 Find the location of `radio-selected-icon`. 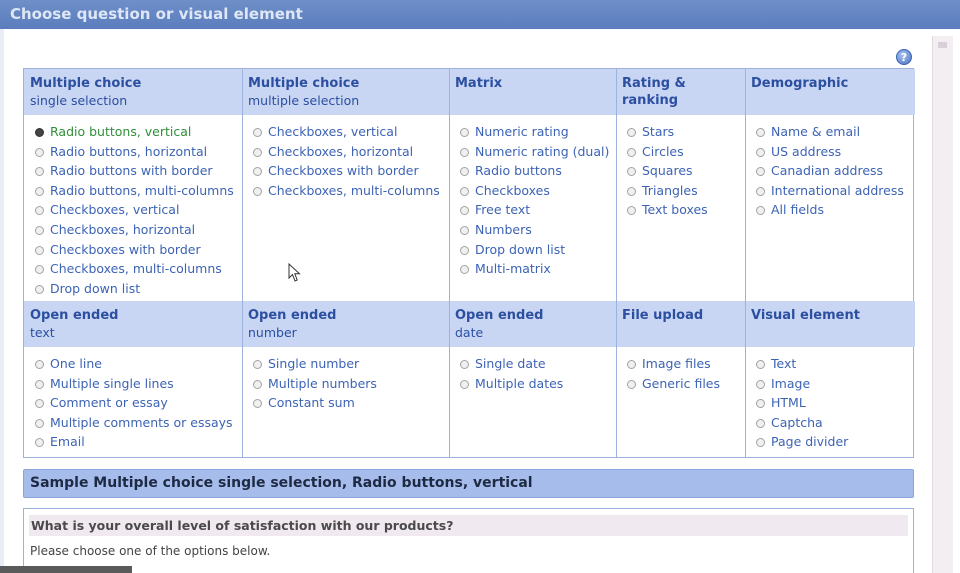

radio-selected-icon is located at coordinates (39, 132).